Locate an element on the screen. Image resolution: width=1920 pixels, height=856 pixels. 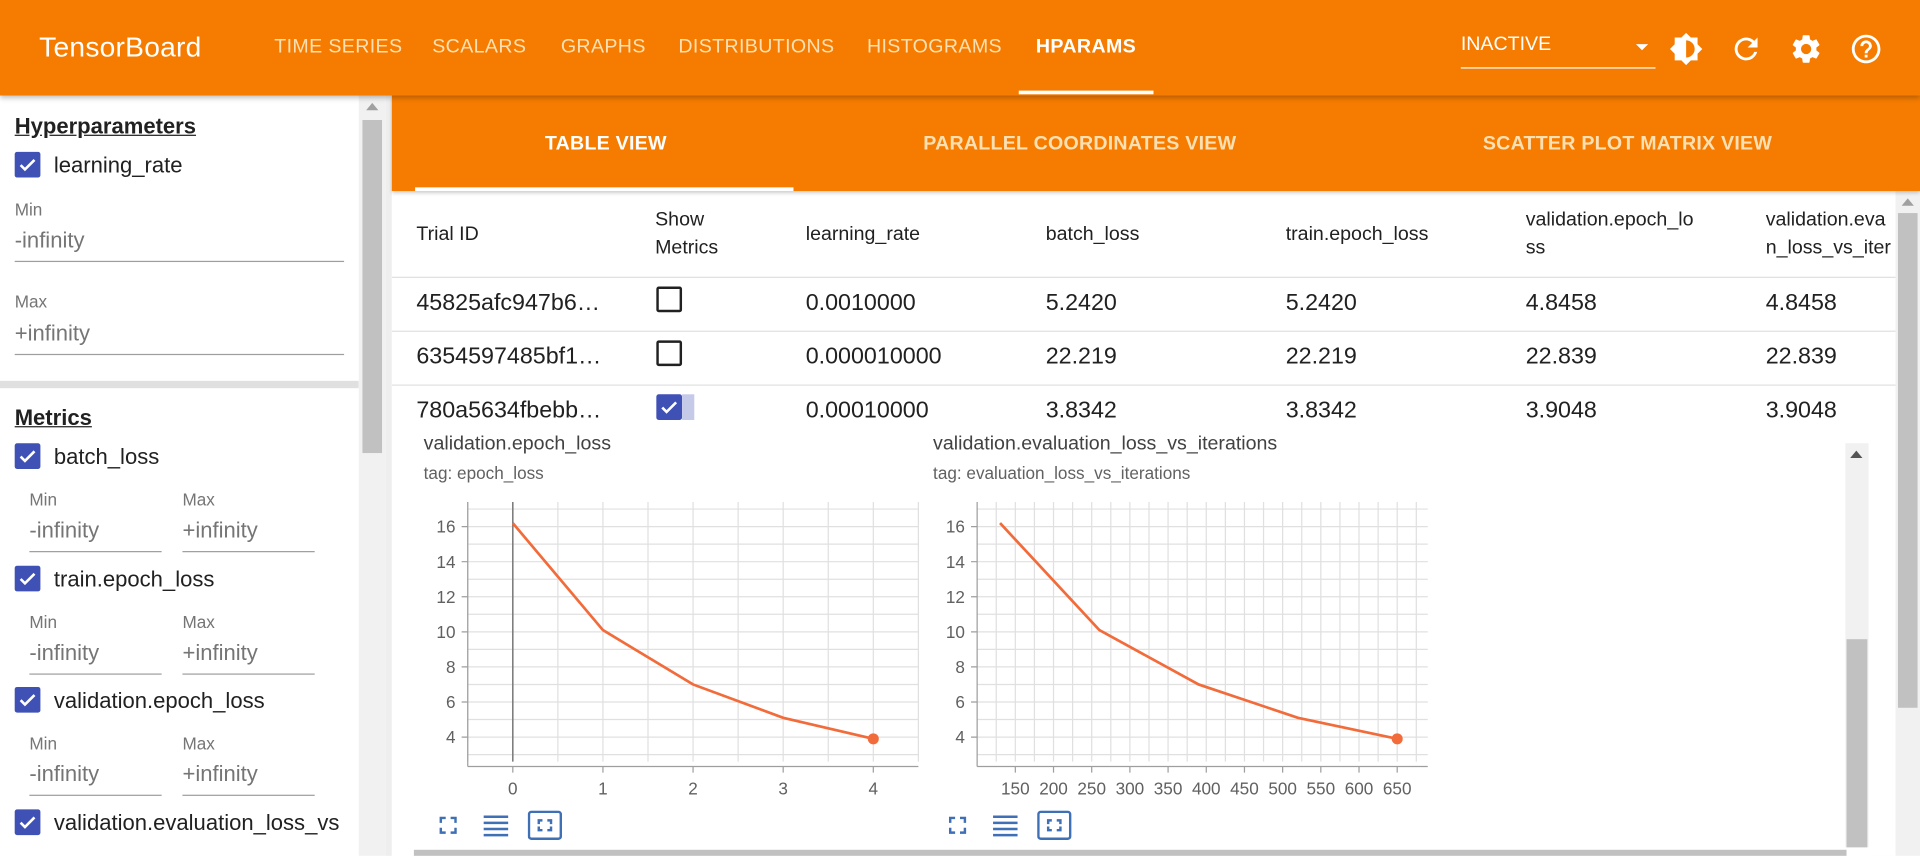
y-tick-label: 14 is located at coordinates (446, 562).